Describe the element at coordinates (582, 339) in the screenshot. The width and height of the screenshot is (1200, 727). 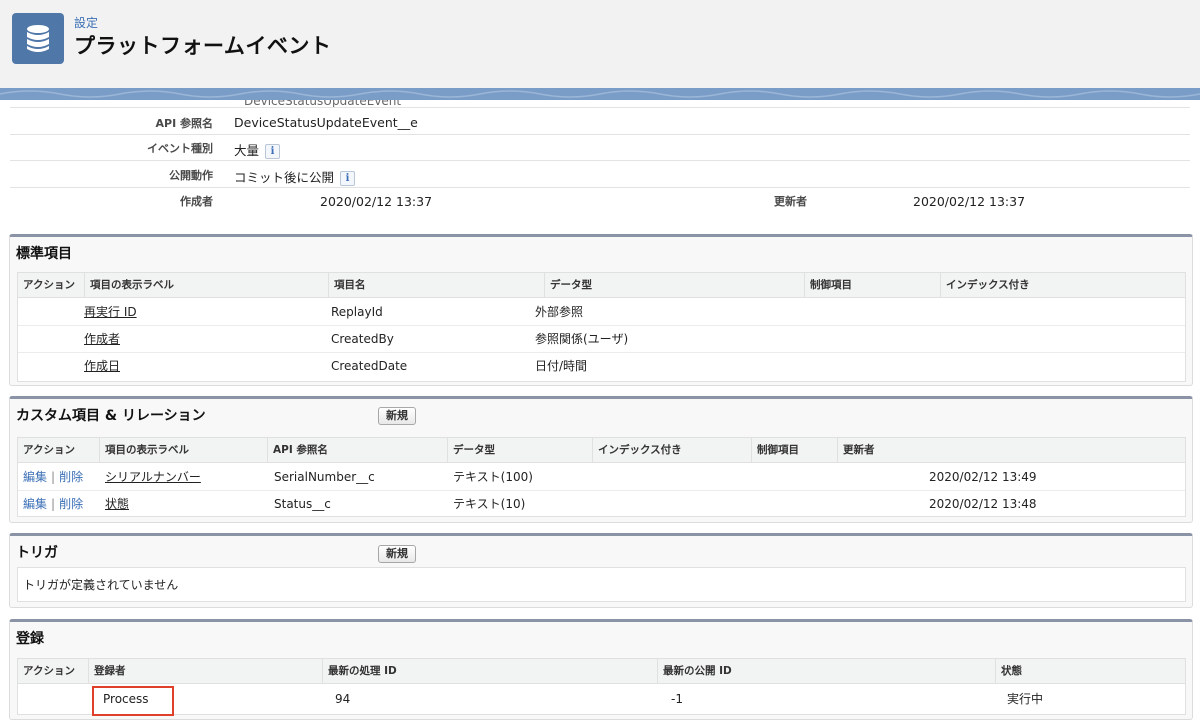
I see `field-type: 参照関係(ユーザ)` at that location.